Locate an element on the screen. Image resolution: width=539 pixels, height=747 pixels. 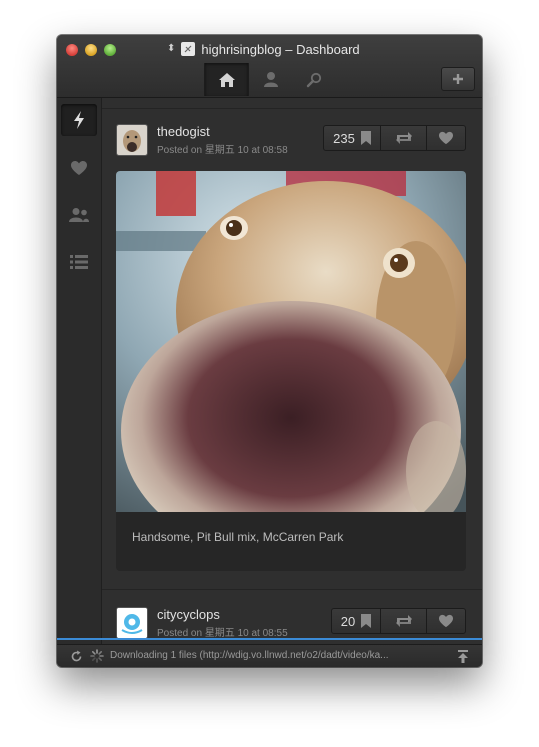
new-post-button is located at coordinates (458, 79).